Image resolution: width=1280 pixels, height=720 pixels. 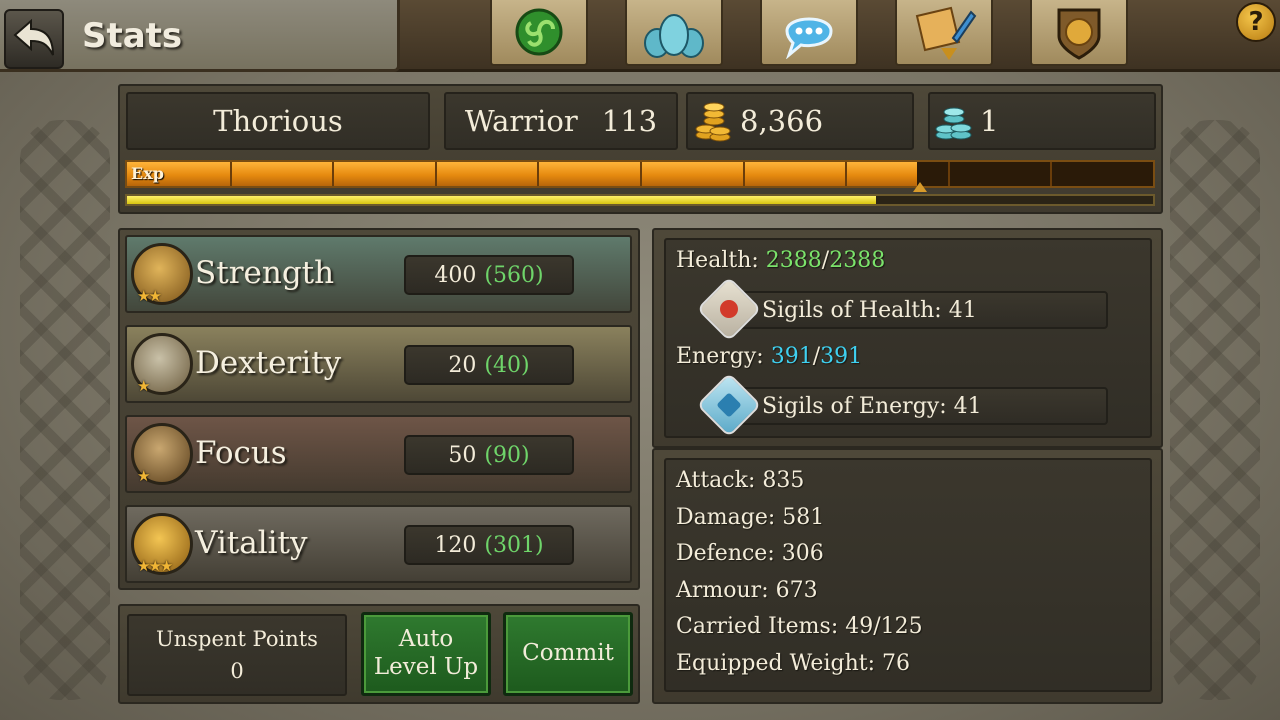 What do you see at coordinates (149, 296) in the screenshot?
I see `strength-stars: ★★` at bounding box center [149, 296].